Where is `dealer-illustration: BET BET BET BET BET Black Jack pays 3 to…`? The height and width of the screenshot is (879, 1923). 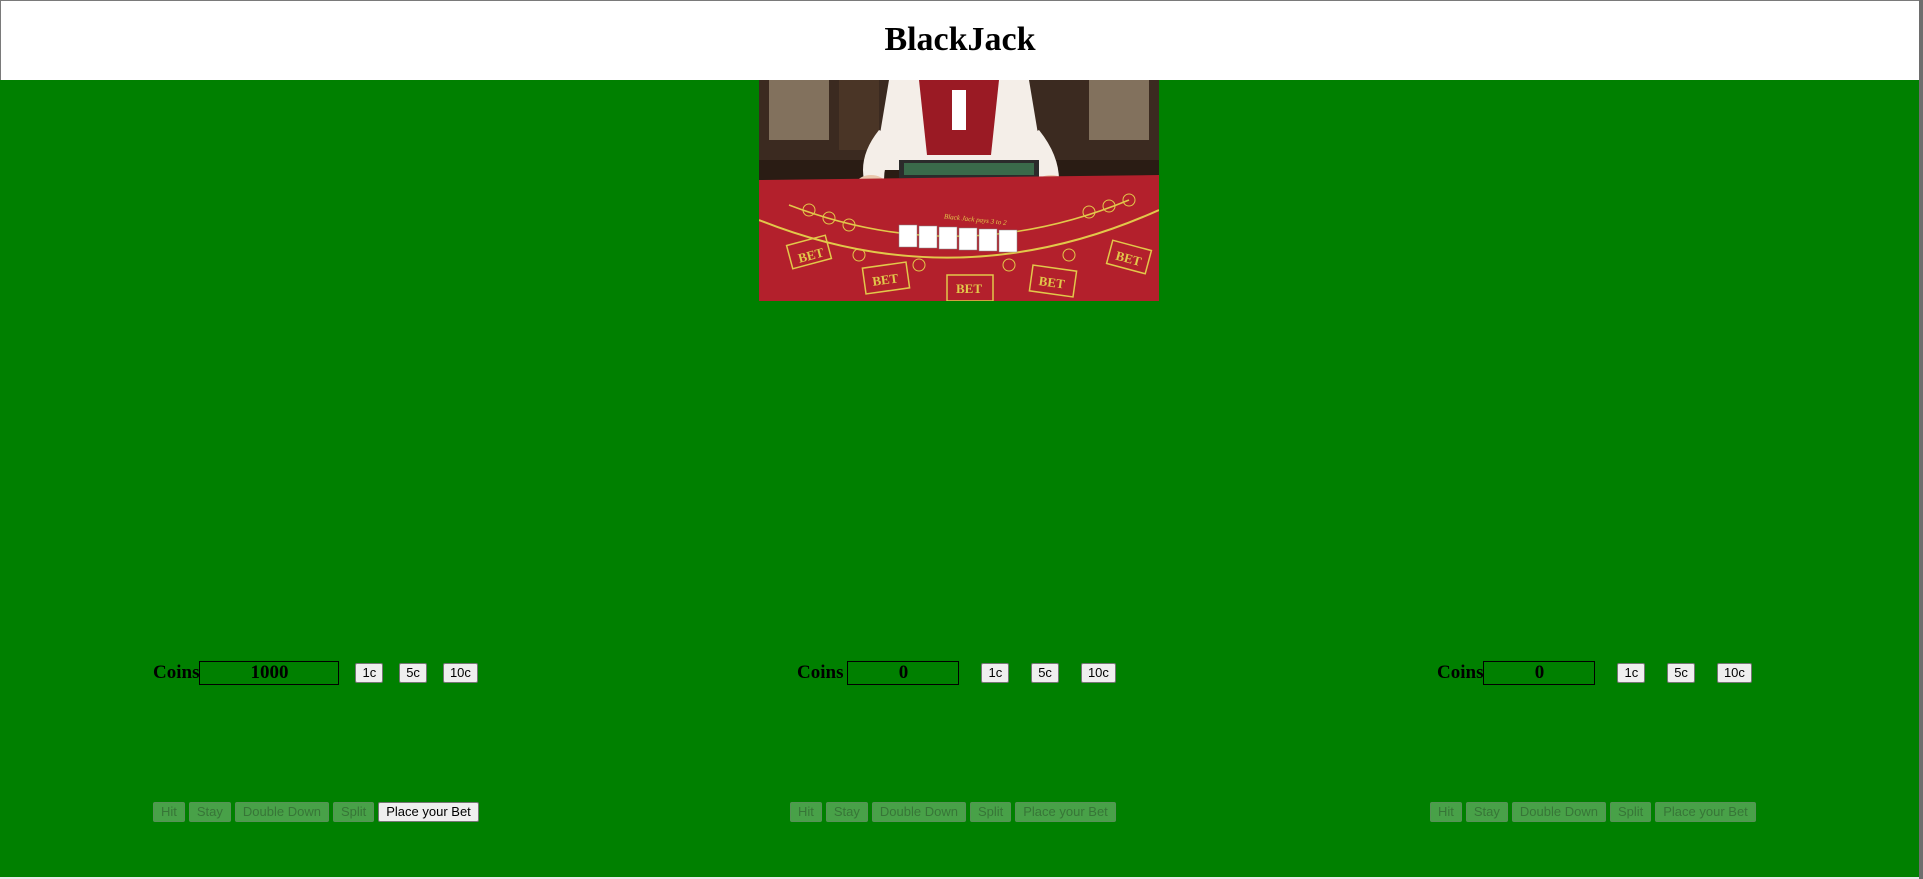 dealer-illustration: BET BET BET BET BET Black Jack pays 3 to… is located at coordinates (959, 190).